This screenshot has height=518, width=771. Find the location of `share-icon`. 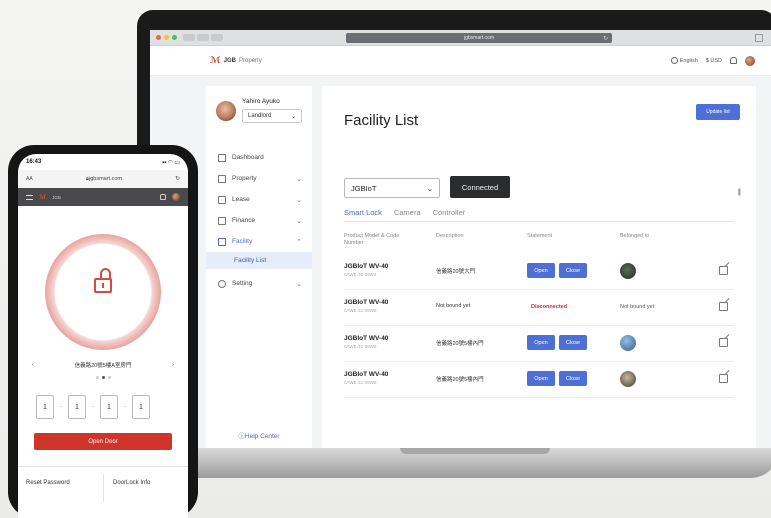

share-icon is located at coordinates (759, 38).